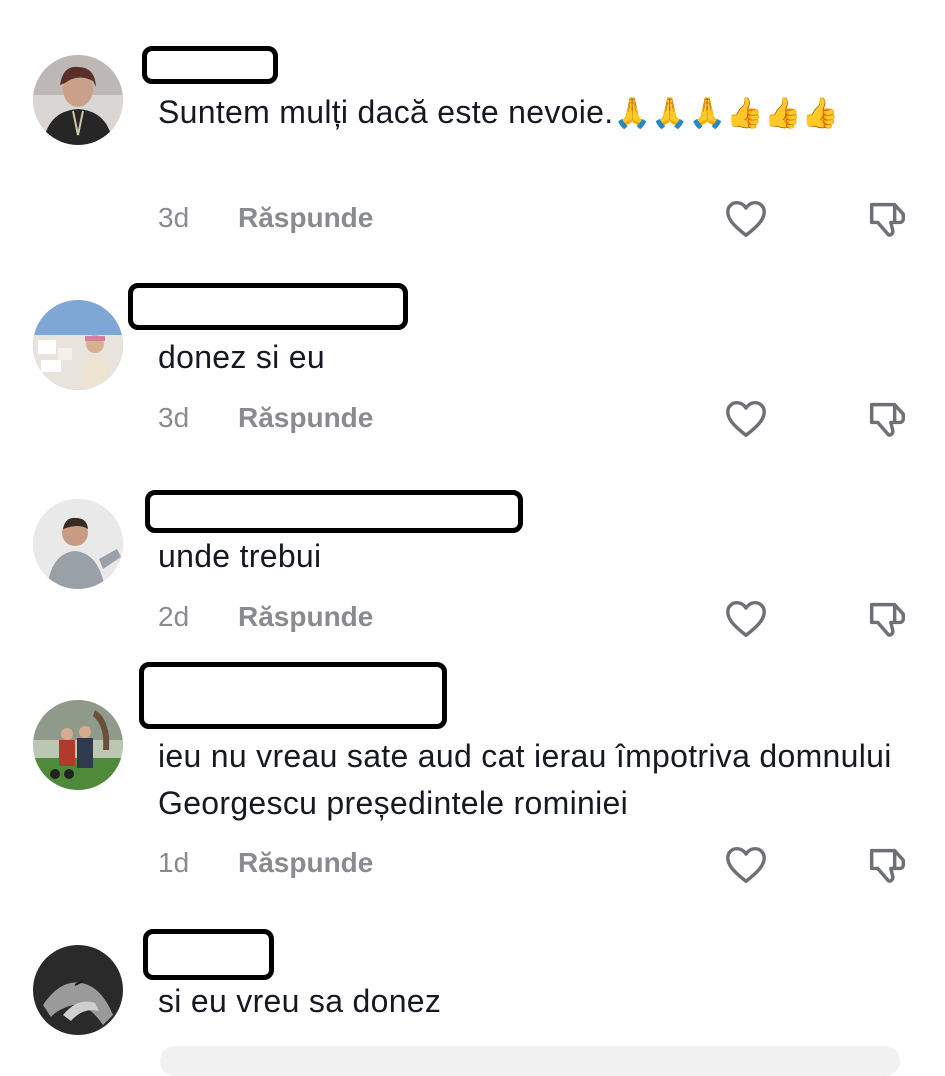 This screenshot has width=945, height=1076. What do you see at coordinates (174, 616) in the screenshot?
I see `comment-time: 2d` at bounding box center [174, 616].